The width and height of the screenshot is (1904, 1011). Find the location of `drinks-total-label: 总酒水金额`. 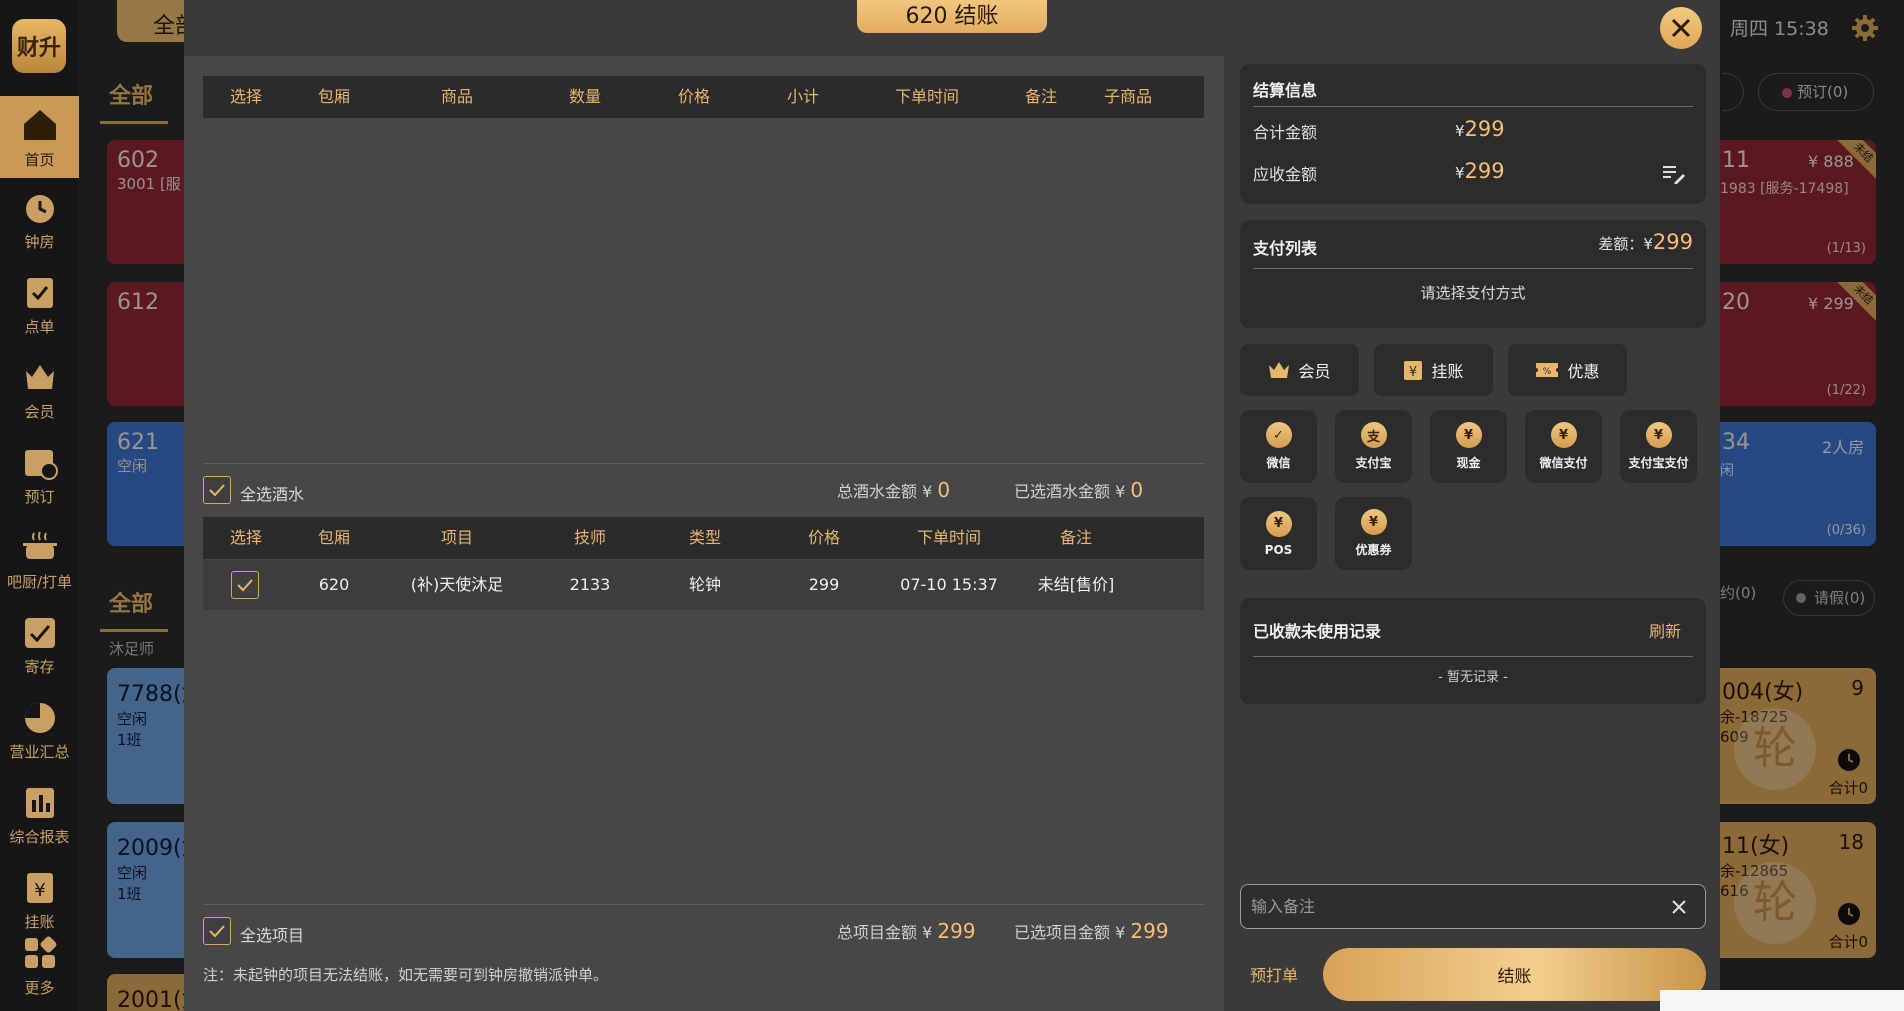

drinks-total-label: 总酒水金额 is located at coordinates (877, 491).